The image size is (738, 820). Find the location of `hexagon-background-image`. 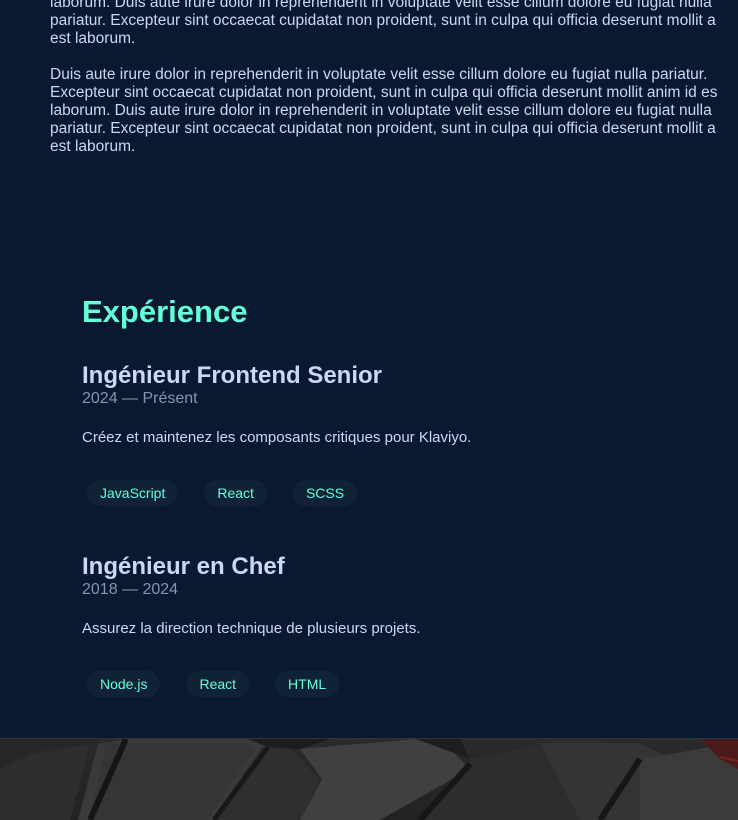

hexagon-background-image is located at coordinates (369, 779).